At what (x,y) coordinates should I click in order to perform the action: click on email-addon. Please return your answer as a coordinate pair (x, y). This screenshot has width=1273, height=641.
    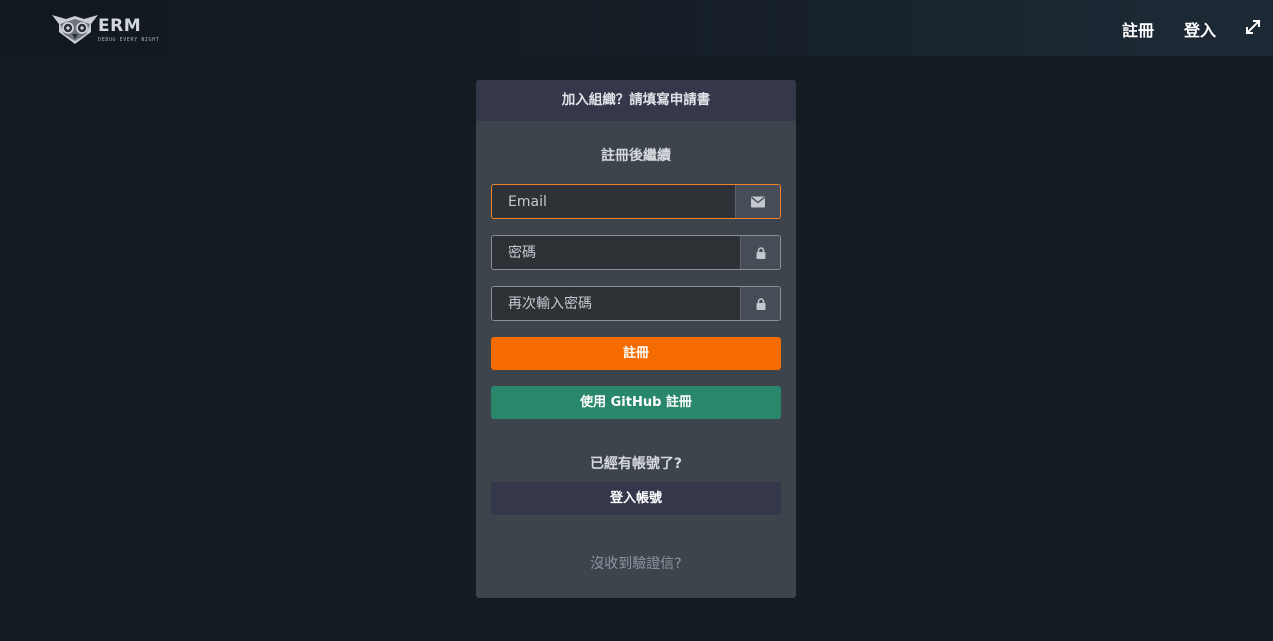
    Looking at the image, I should click on (757, 201).